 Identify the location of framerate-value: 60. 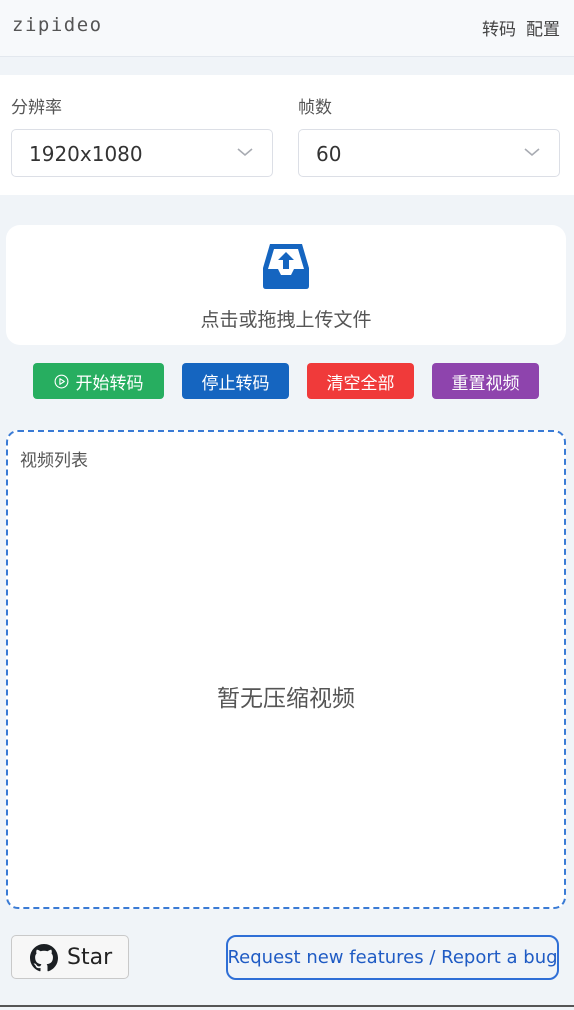
(329, 154).